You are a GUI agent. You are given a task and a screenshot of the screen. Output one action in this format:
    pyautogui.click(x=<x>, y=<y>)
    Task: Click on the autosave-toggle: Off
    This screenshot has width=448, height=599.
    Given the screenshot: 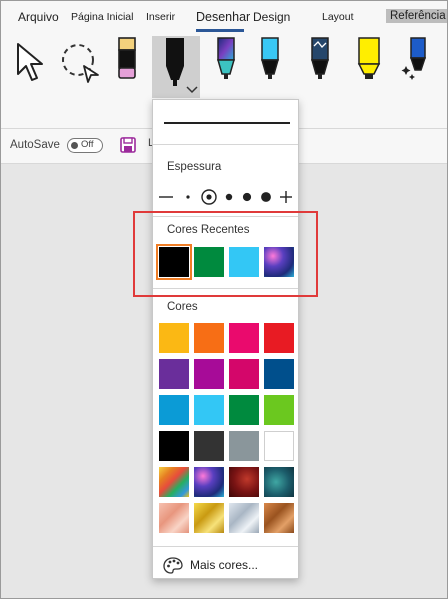 What is the action you would take?
    pyautogui.click(x=85, y=145)
    